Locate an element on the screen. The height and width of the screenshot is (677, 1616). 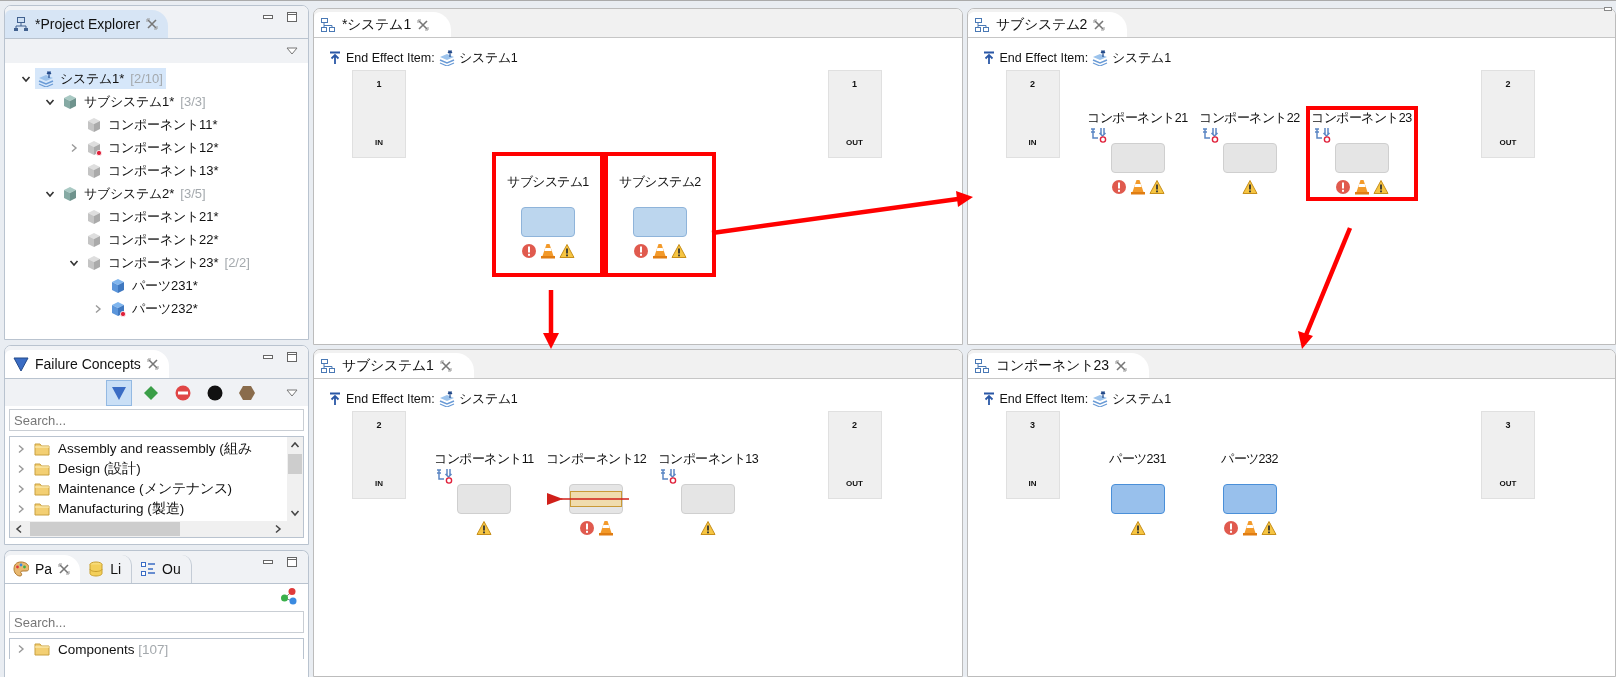
scroll-right-icon is located at coordinates (278, 529).